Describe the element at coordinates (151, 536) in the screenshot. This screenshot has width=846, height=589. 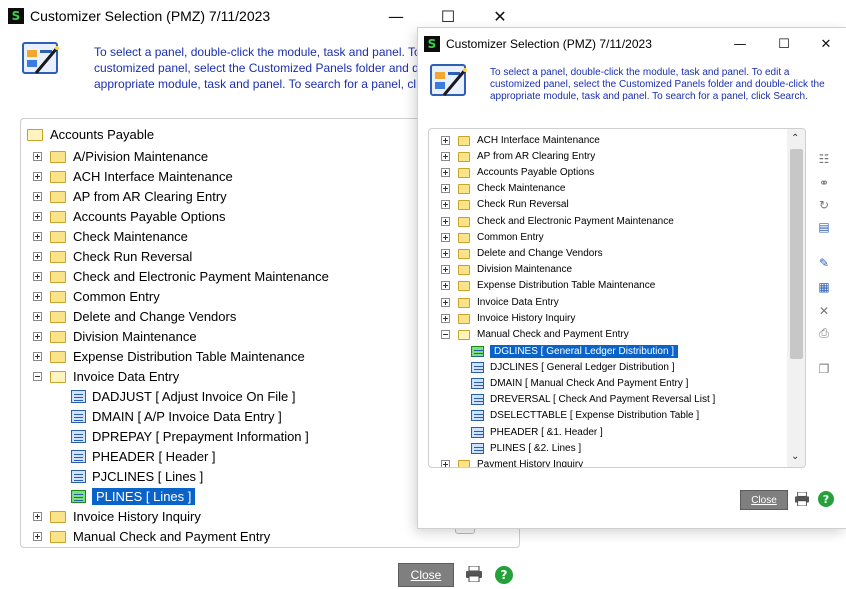
I see `tree-folder: Manual Check and Payment Entry` at that location.